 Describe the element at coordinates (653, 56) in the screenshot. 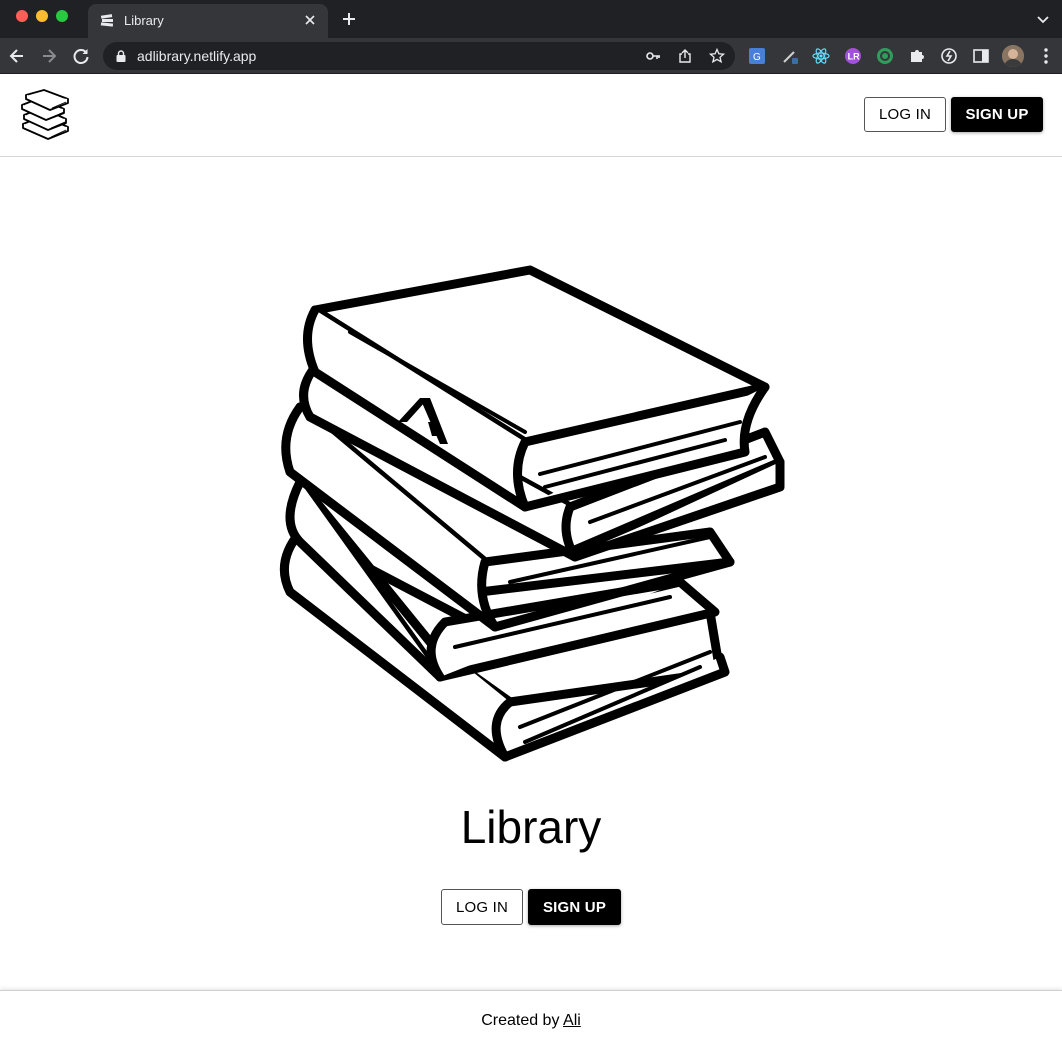

I see `key-icon` at that location.